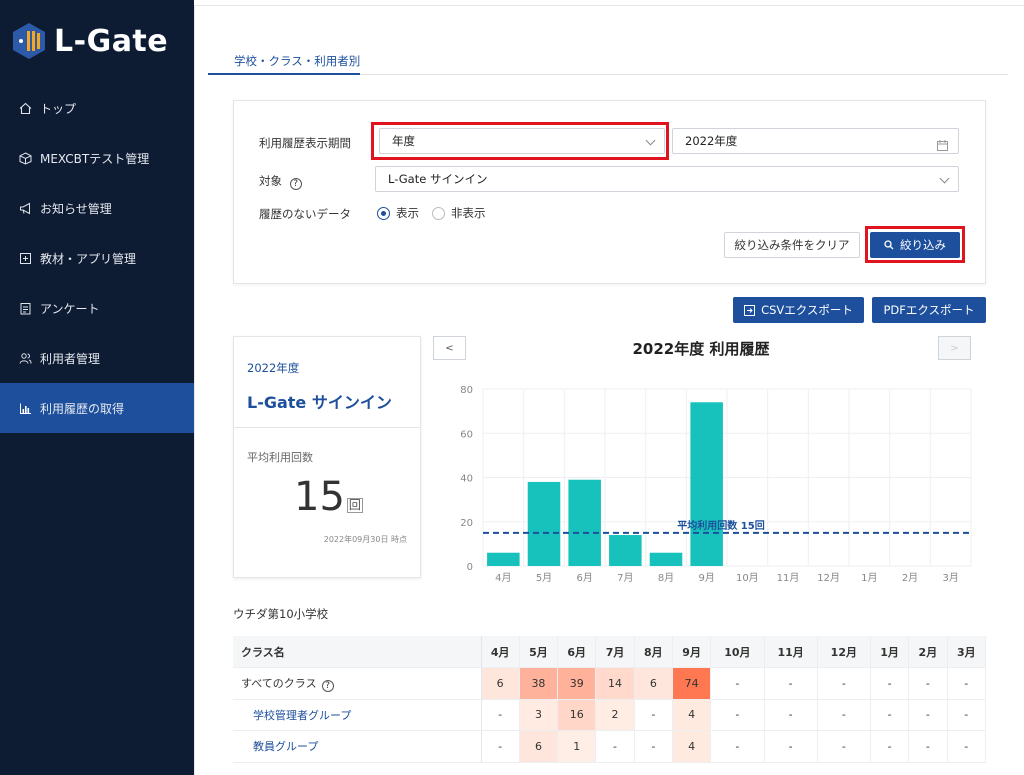 The width and height of the screenshot is (1024, 775). What do you see at coordinates (466, 390) in the screenshot?
I see `y-tick-label: 80` at bounding box center [466, 390].